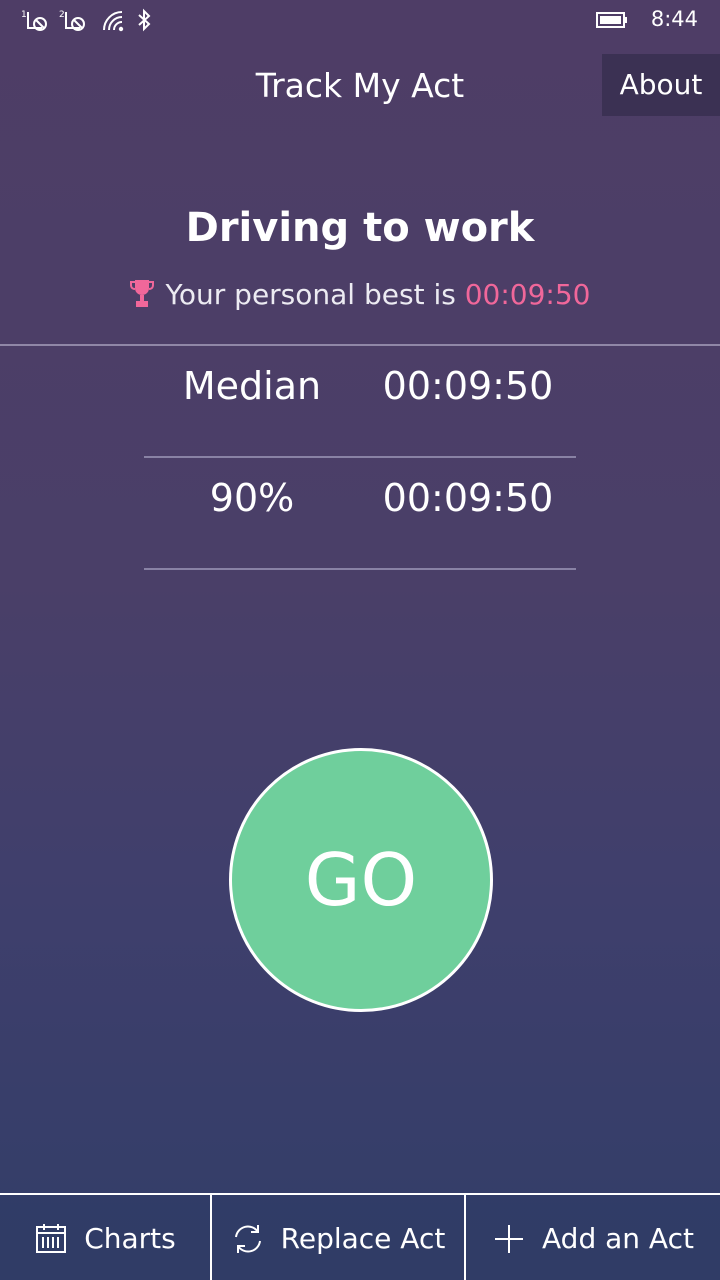 The height and width of the screenshot is (1280, 720). I want to click on personal-best-line: Your personal best is 00:09:50, so click(360, 294).